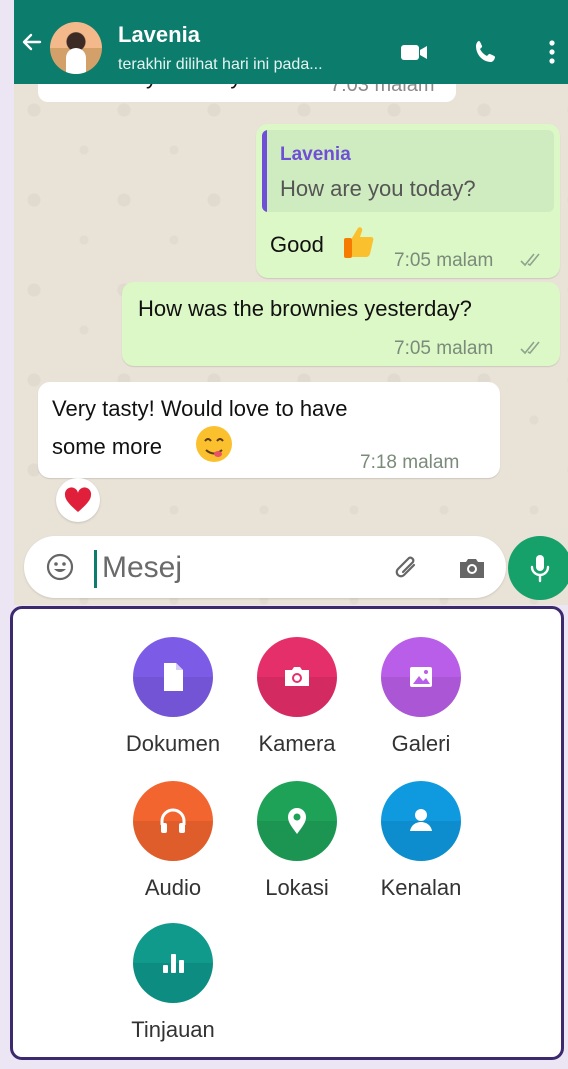 This screenshot has height=1069, width=568. Describe the element at coordinates (421, 846) in the screenshot. I see `attach-contact-button: Kenalan` at that location.